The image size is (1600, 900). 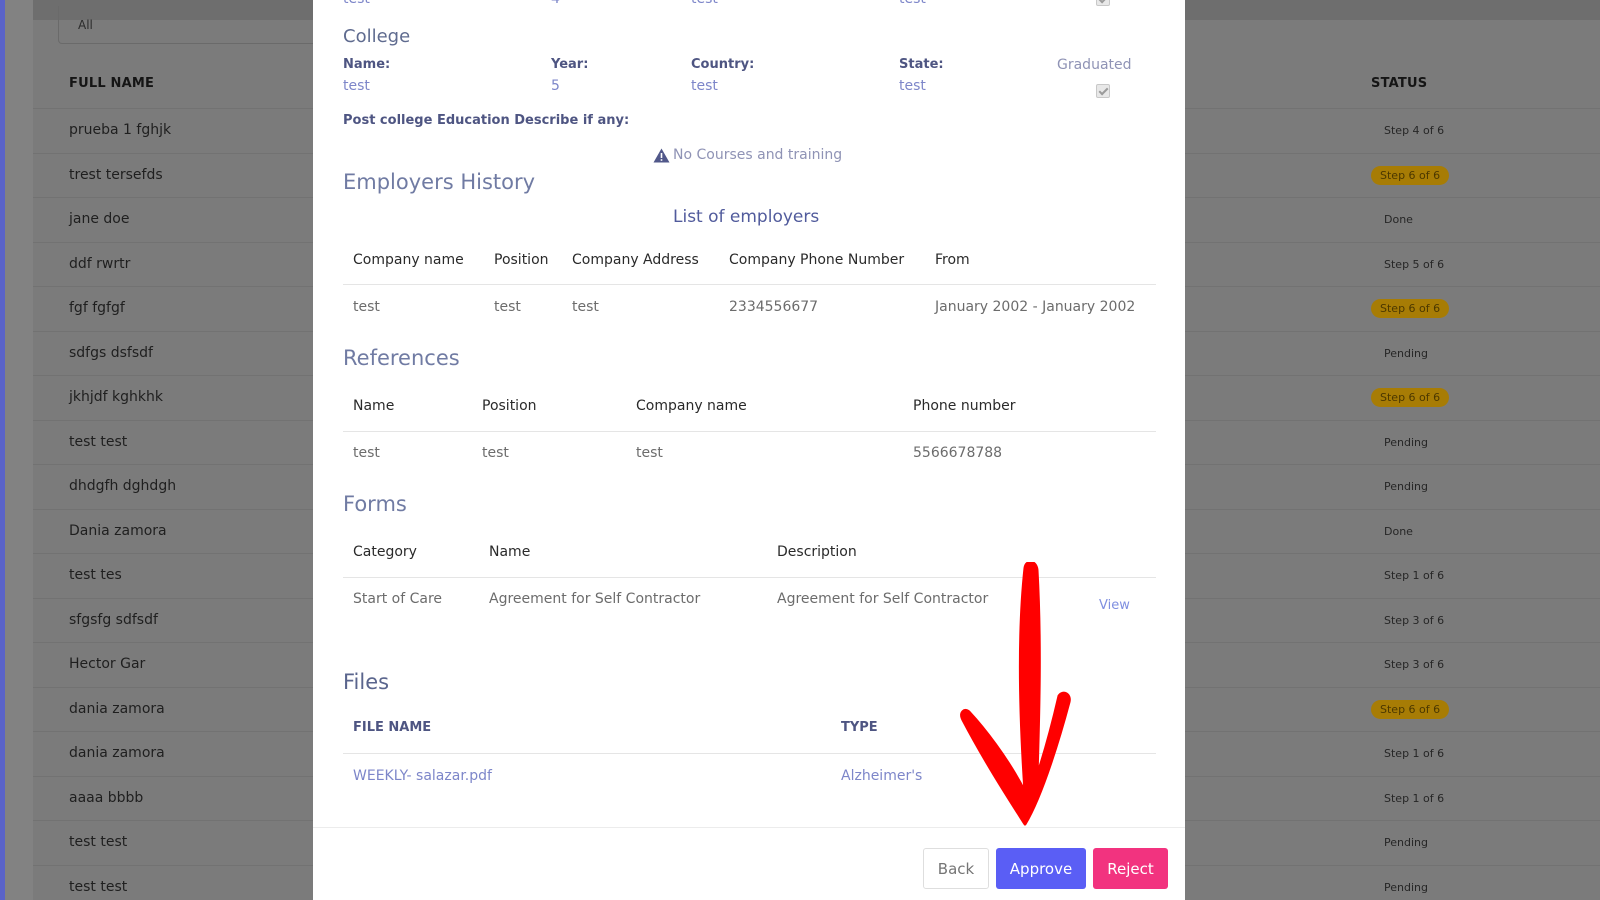 I want to click on top-row-value-2: 4, so click(x=555, y=3).